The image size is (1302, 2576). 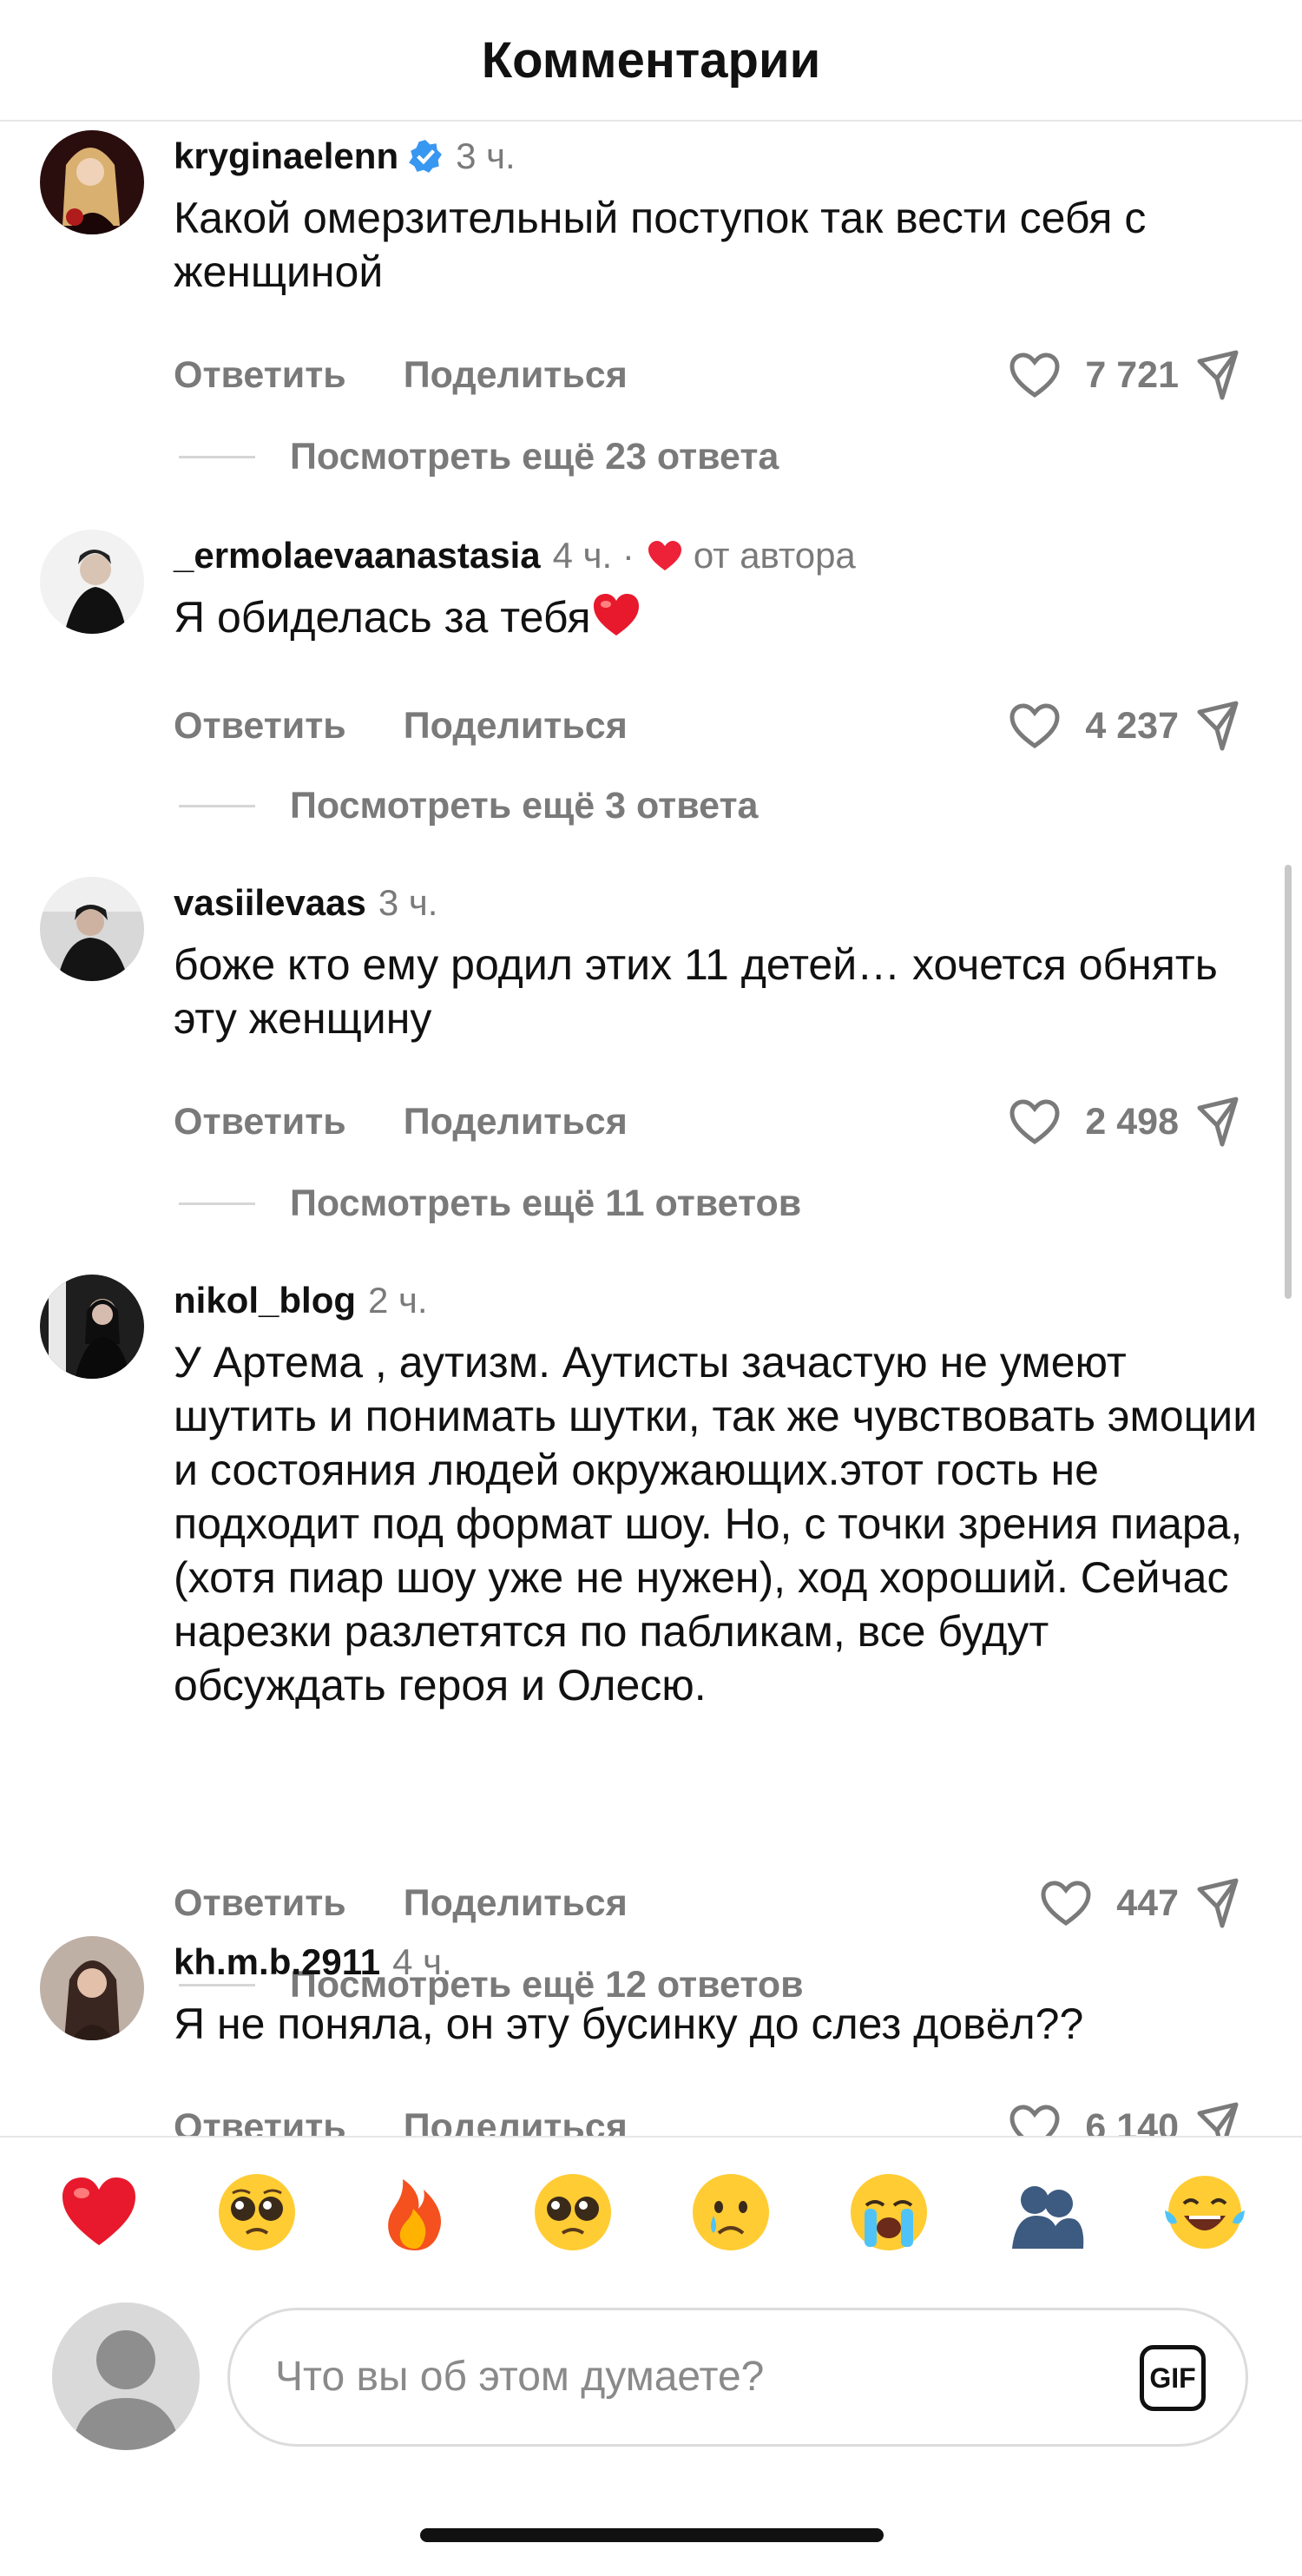 What do you see at coordinates (277, 1962) in the screenshot?
I see `username: kh.m.b.2911` at bounding box center [277, 1962].